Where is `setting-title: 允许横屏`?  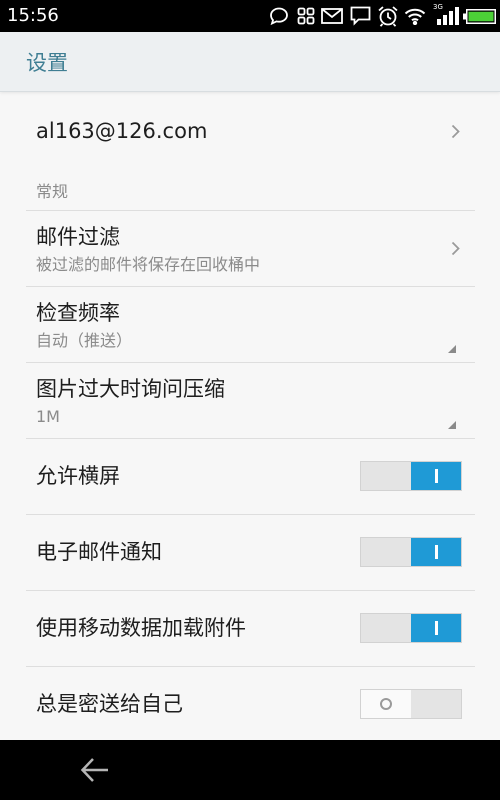 setting-title: 允许横屏 is located at coordinates (78, 476).